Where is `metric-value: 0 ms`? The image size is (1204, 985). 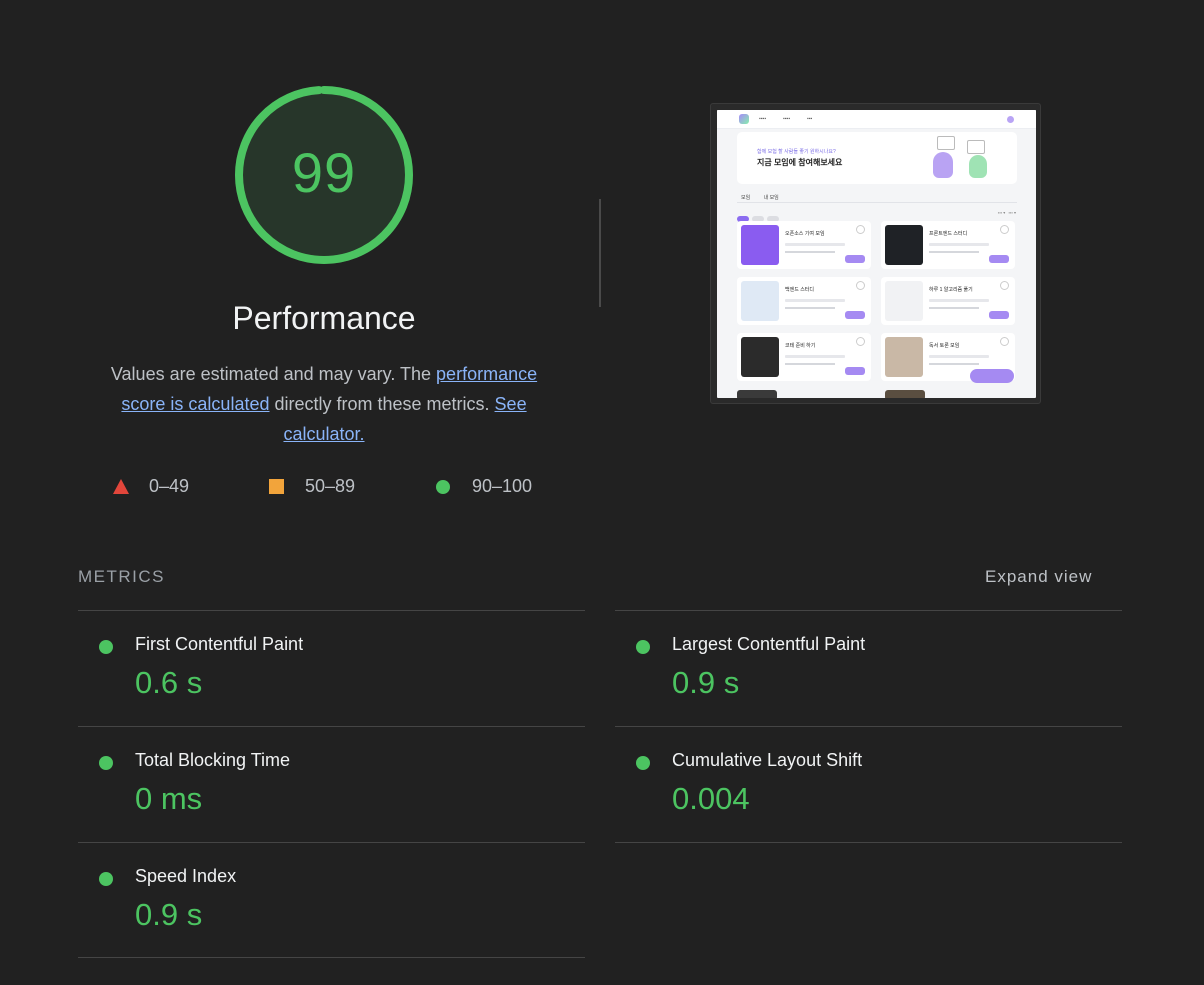 metric-value: 0 ms is located at coordinates (169, 798).